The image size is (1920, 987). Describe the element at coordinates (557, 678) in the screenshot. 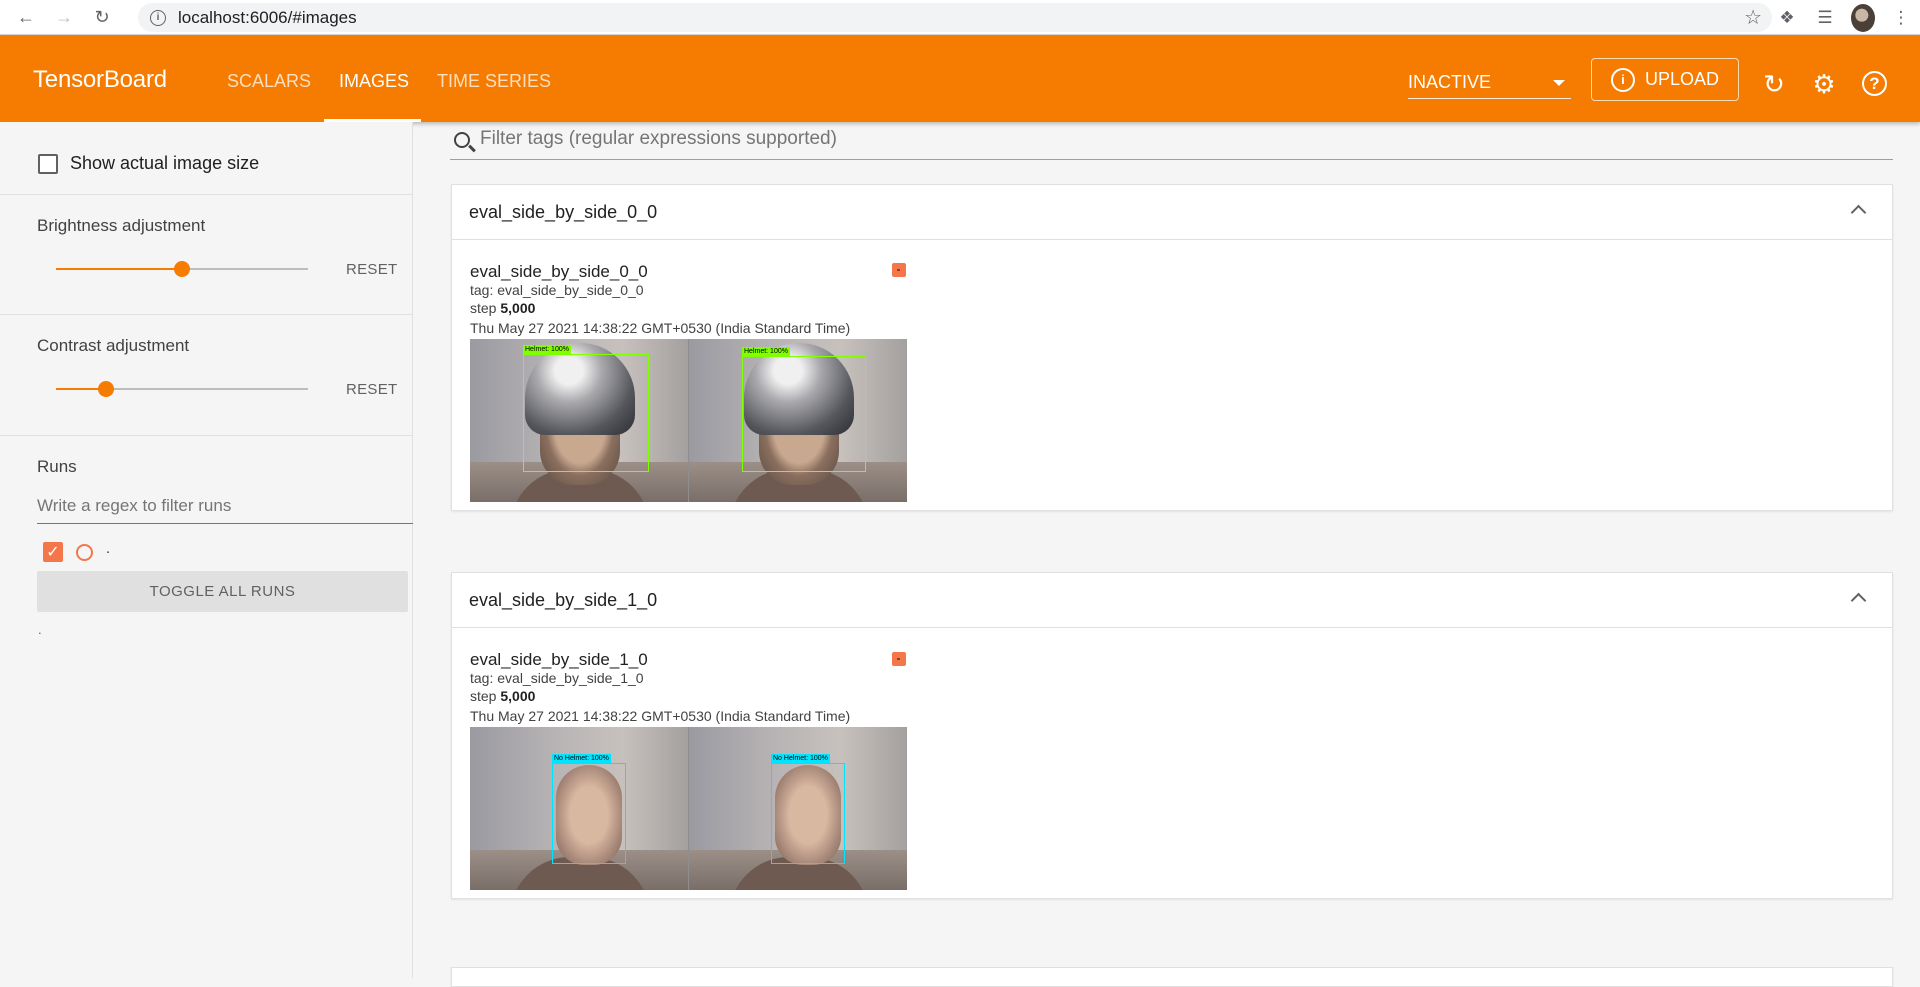

I see `image-tag: tag: eval_side_by_side_1_0` at that location.